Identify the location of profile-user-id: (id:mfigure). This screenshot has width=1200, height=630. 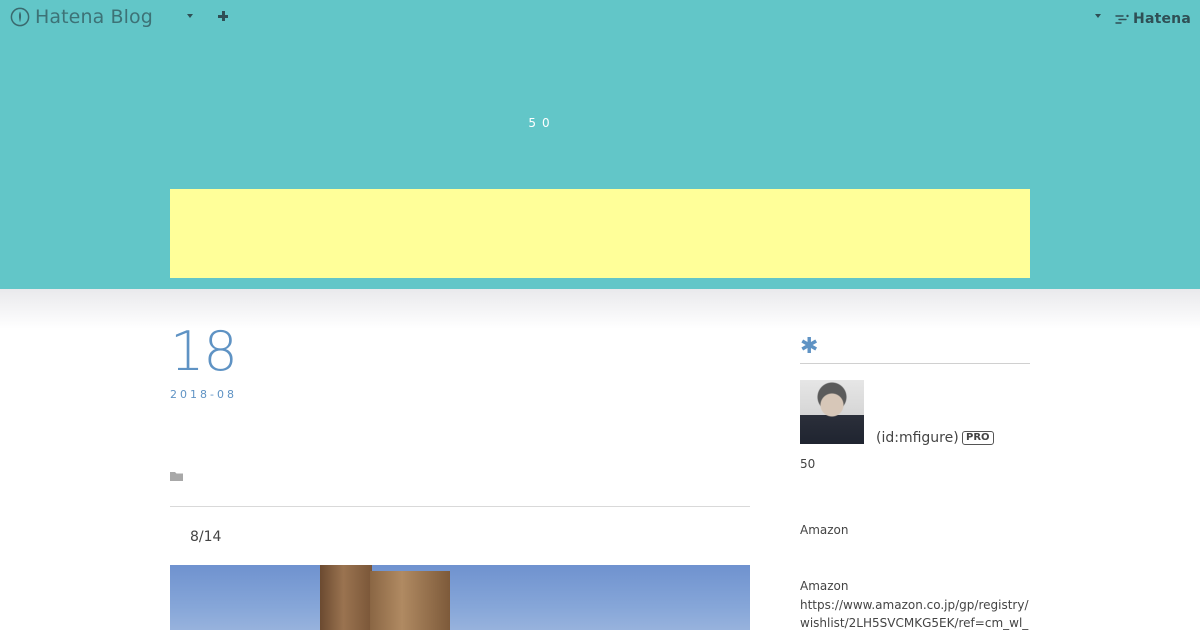
(917, 438).